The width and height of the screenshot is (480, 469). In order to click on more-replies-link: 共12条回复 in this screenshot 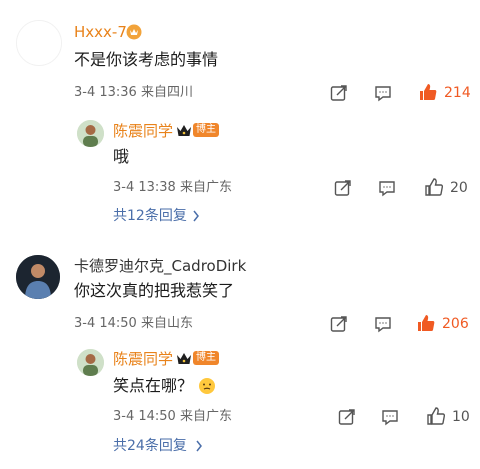, I will do `click(150, 216)`.